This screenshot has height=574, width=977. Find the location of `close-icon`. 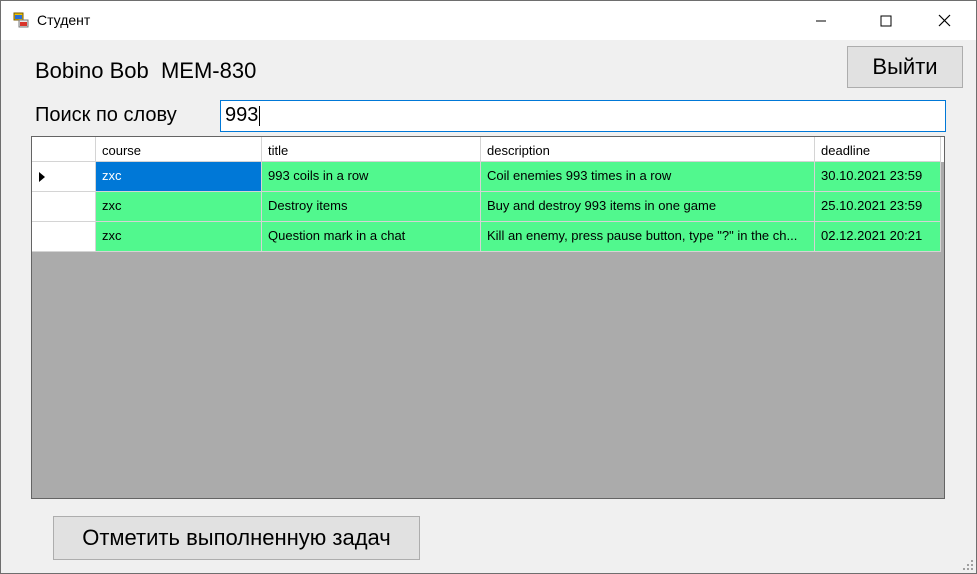

close-icon is located at coordinates (944, 20).